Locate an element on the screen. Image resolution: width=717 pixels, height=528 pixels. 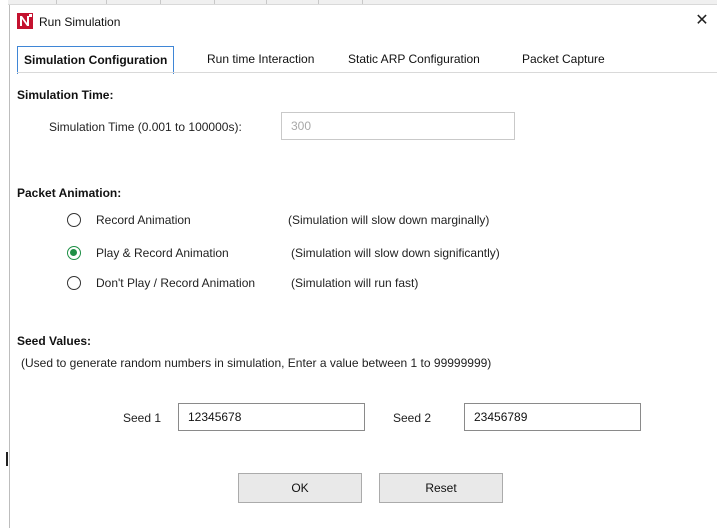
record-animation-note: (Simulation will slow down marginally) is located at coordinates (389, 220).